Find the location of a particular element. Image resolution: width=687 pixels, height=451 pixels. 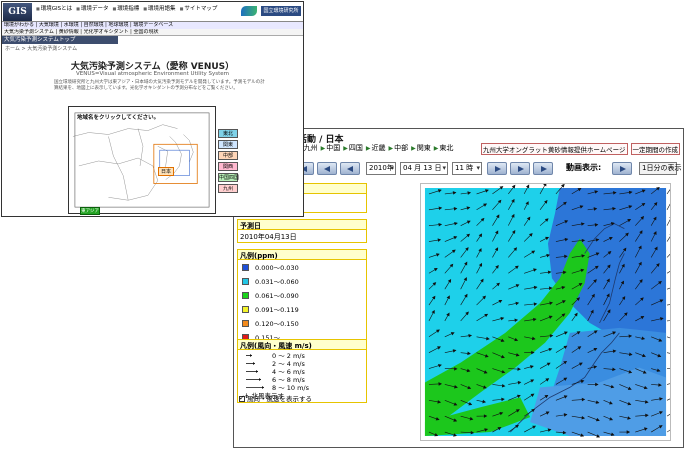

region-link-chubu: 中部 is located at coordinates (398, 148).